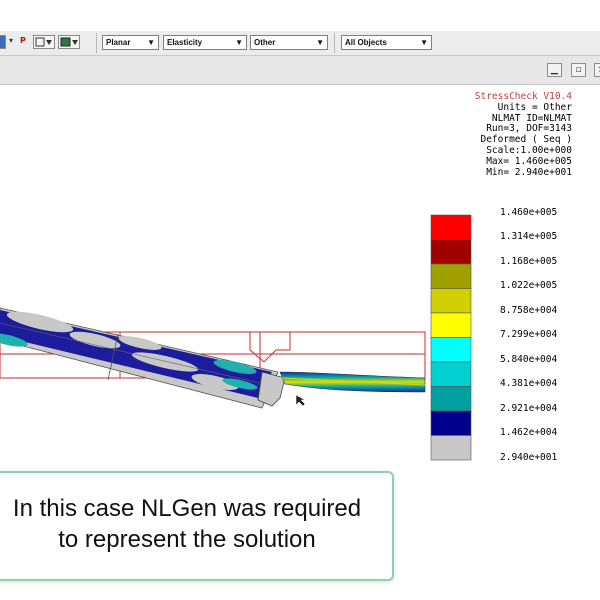 Image resolution: width=600 pixels, height=600 pixels. Describe the element at coordinates (529, 161) in the screenshot. I see `info-max: Max= 1.460e+005` at that location.